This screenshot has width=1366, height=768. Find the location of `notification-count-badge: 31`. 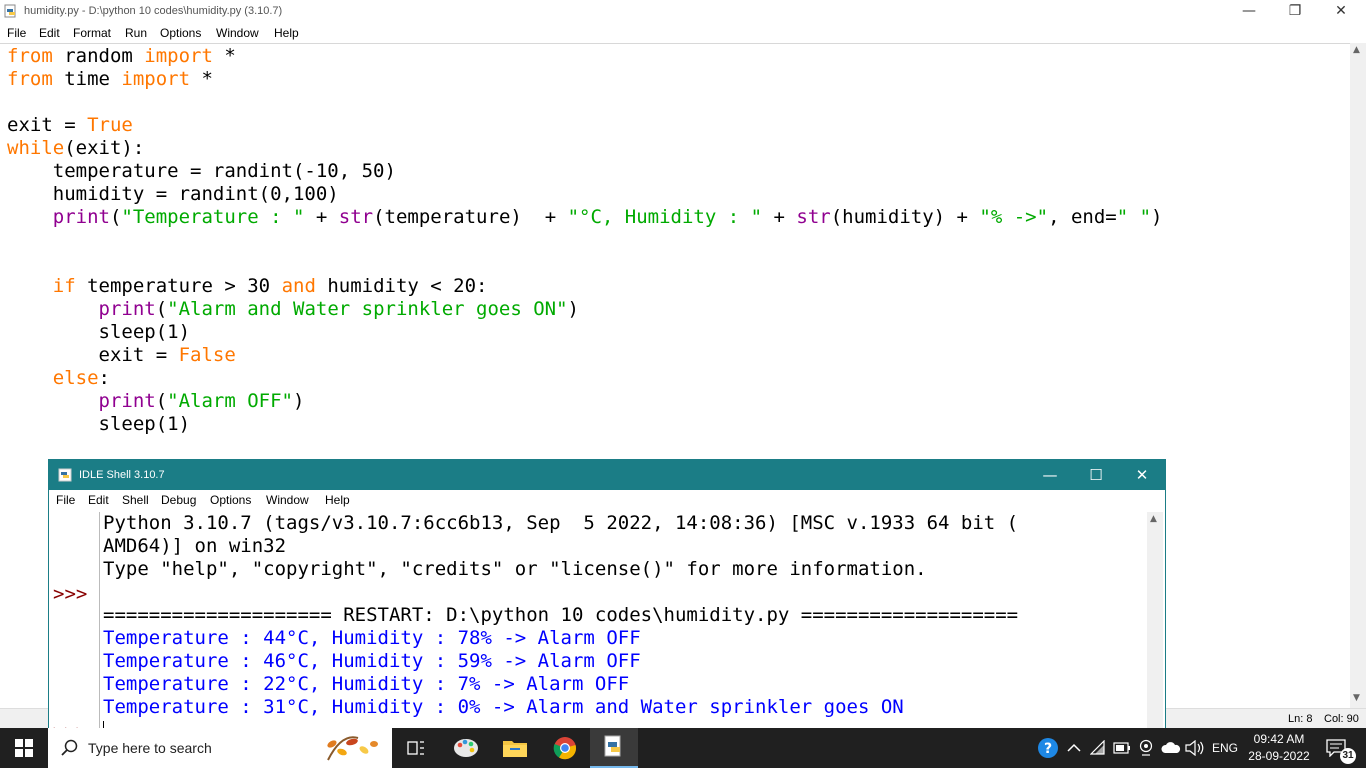

notification-count-badge: 31 is located at coordinates (1348, 756).